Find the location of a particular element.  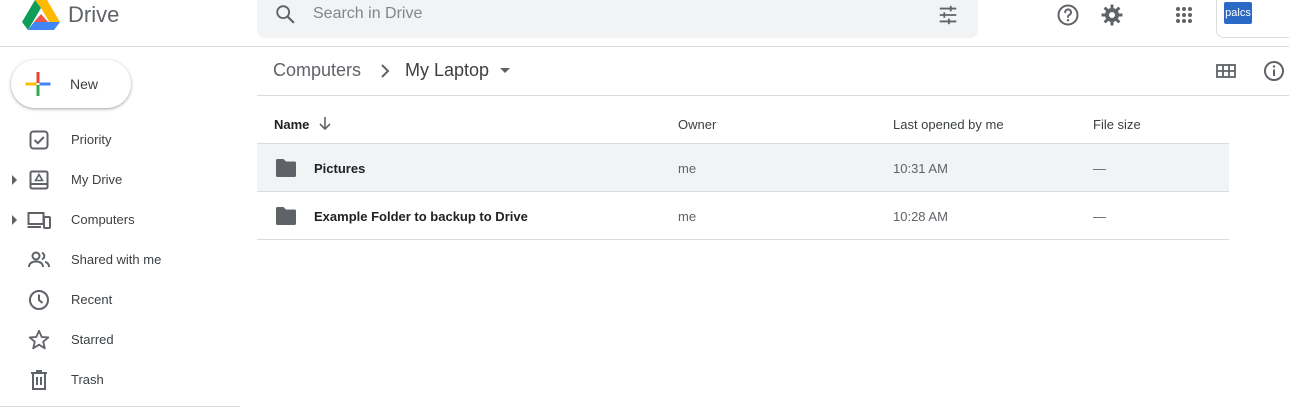

clock-icon is located at coordinates (39, 300).